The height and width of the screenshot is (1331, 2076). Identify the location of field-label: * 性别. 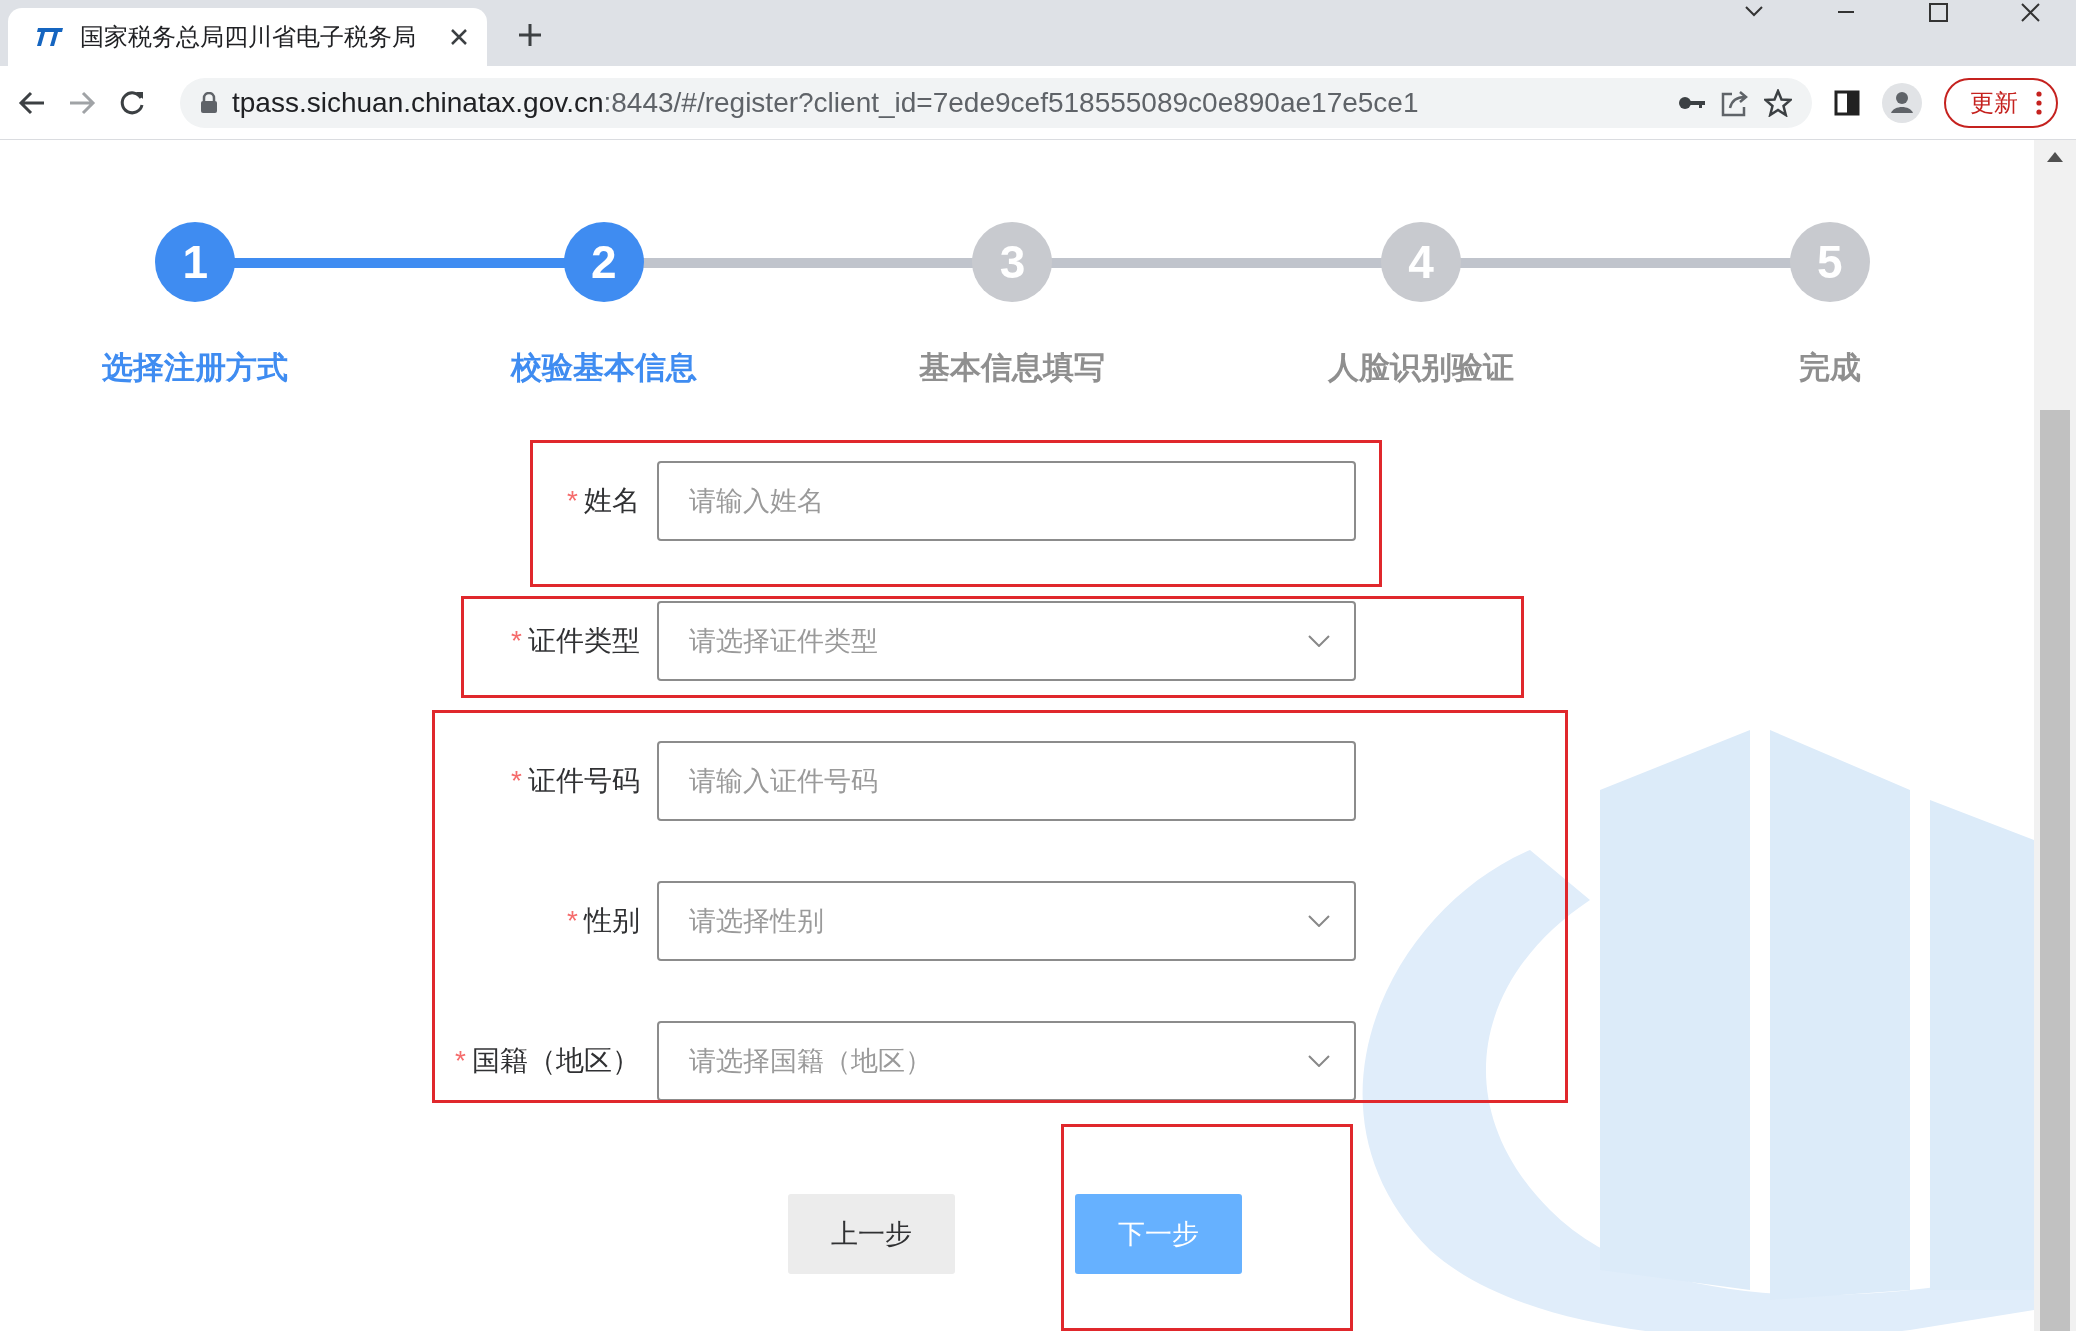
(603, 921).